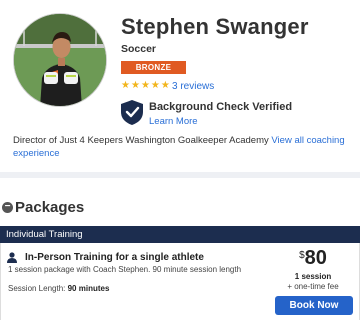  I want to click on shield-check-icon, so click(132, 112).